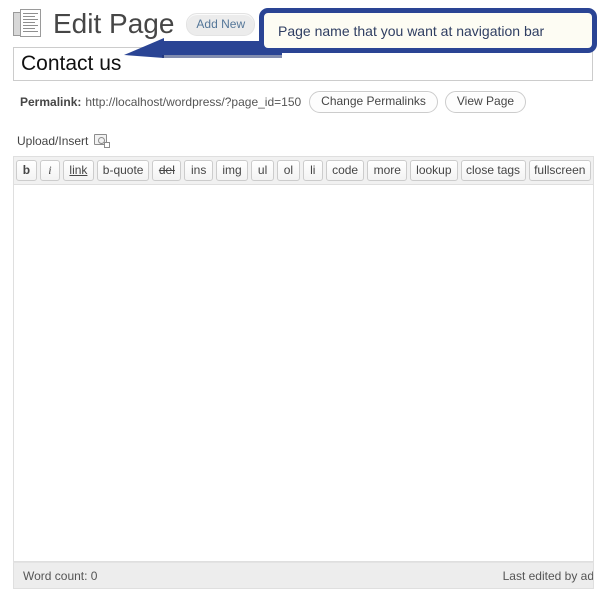  Describe the element at coordinates (203, 48) in the screenshot. I see `annotation-arrow-icon` at that location.